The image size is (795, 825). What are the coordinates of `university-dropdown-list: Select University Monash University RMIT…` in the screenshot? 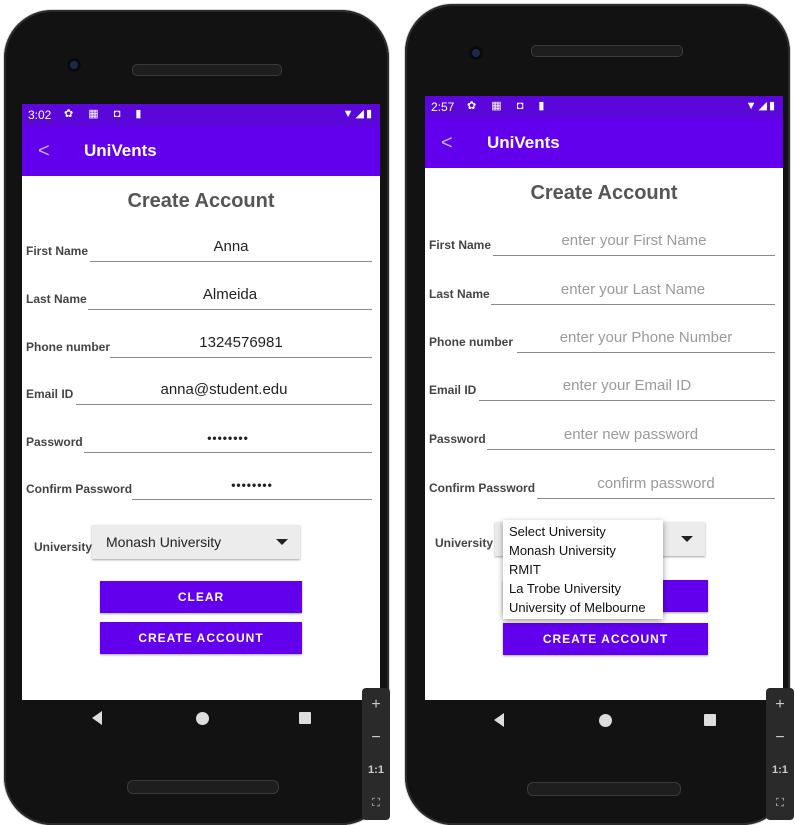 It's located at (583, 569).